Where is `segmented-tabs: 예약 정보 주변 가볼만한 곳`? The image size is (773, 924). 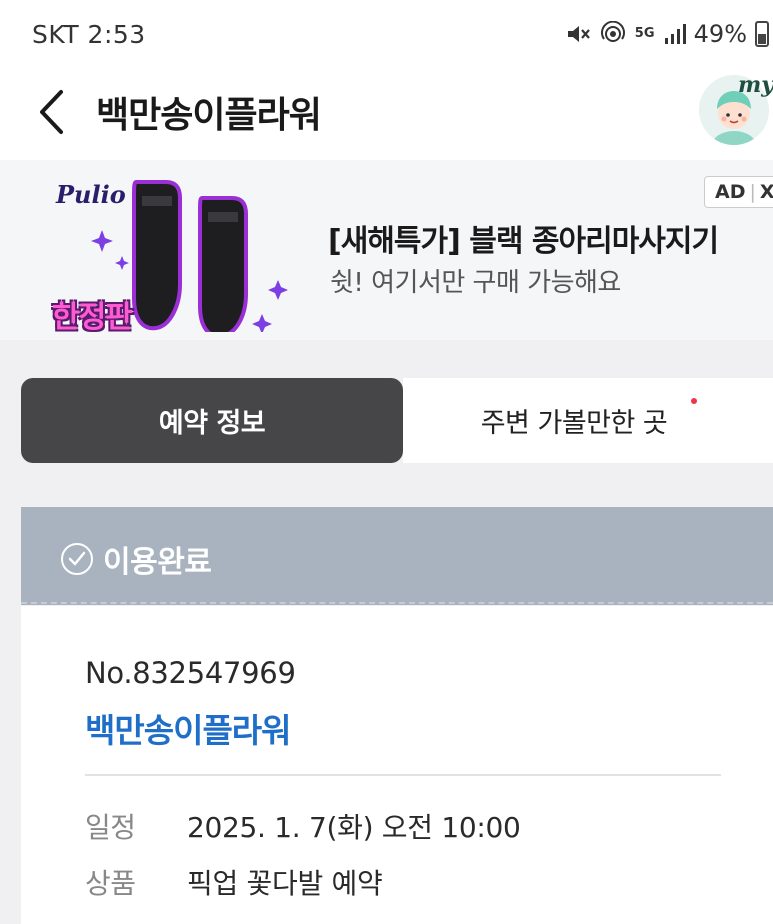
segmented-tabs: 예약 정보 주변 가볼만한 곳 is located at coordinates (397, 420).